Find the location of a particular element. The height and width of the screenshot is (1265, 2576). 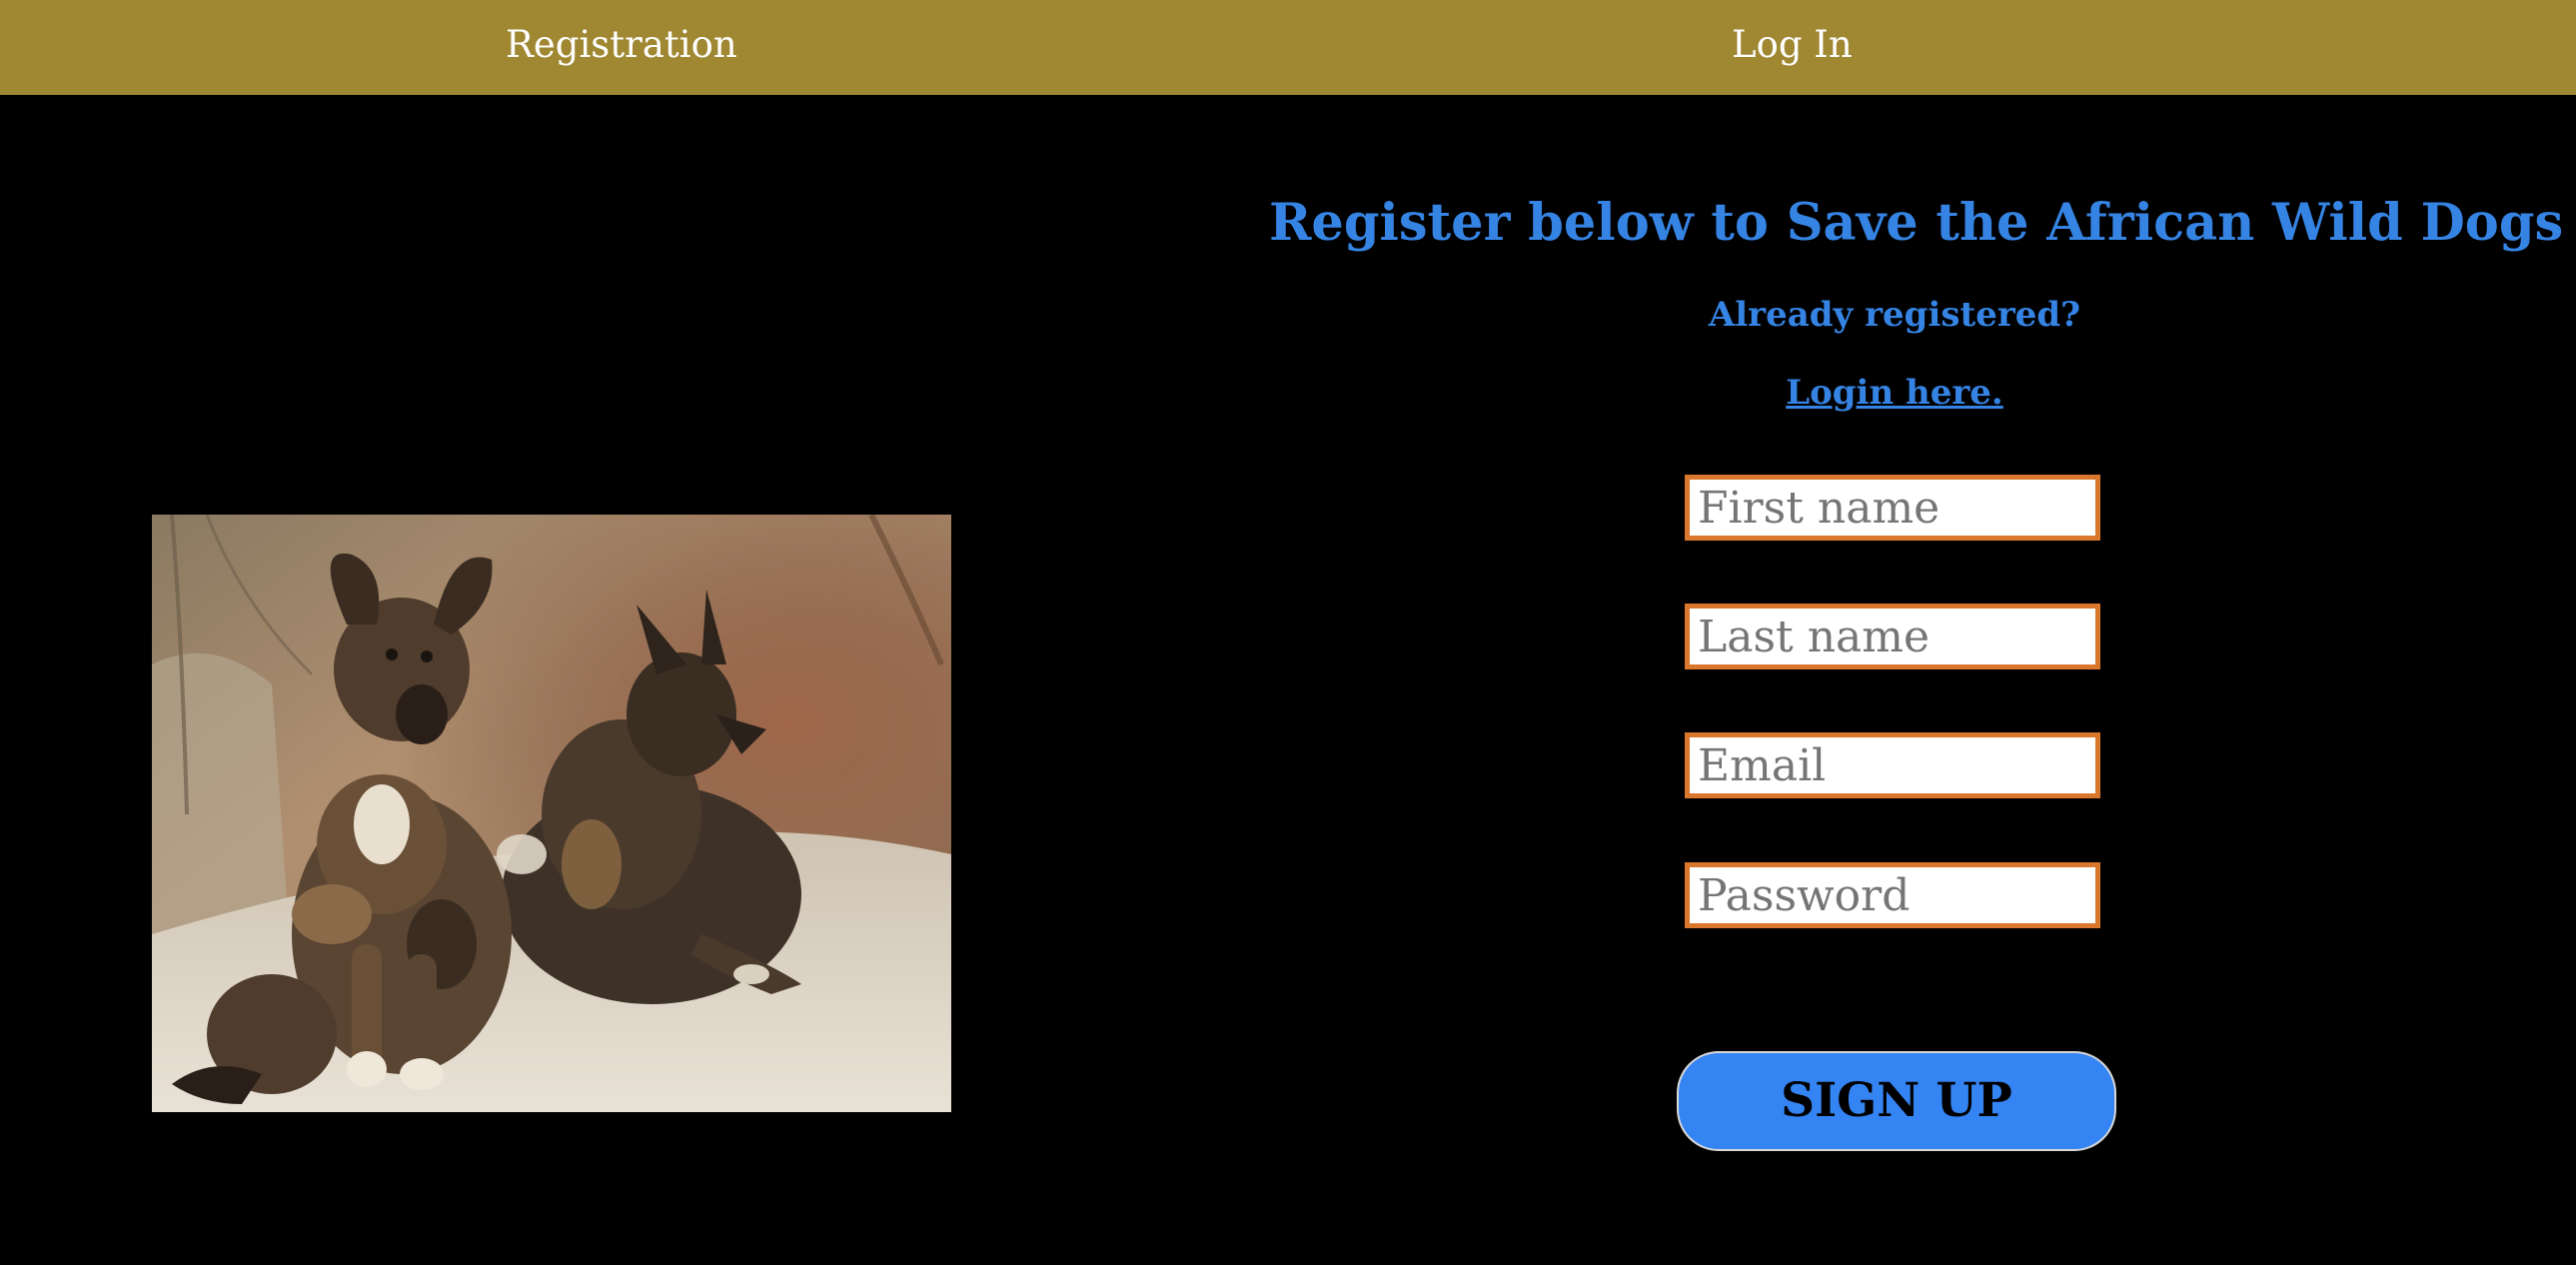

already-registered-text: Already registered? is located at coordinates (1894, 315).